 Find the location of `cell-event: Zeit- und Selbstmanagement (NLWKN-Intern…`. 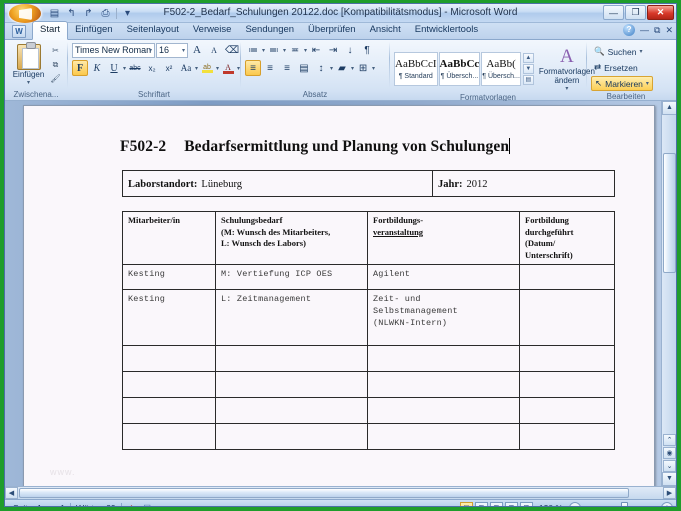

cell-event: Zeit- und Selbstmanagement (NLWKN-Intern… is located at coordinates (443, 317).